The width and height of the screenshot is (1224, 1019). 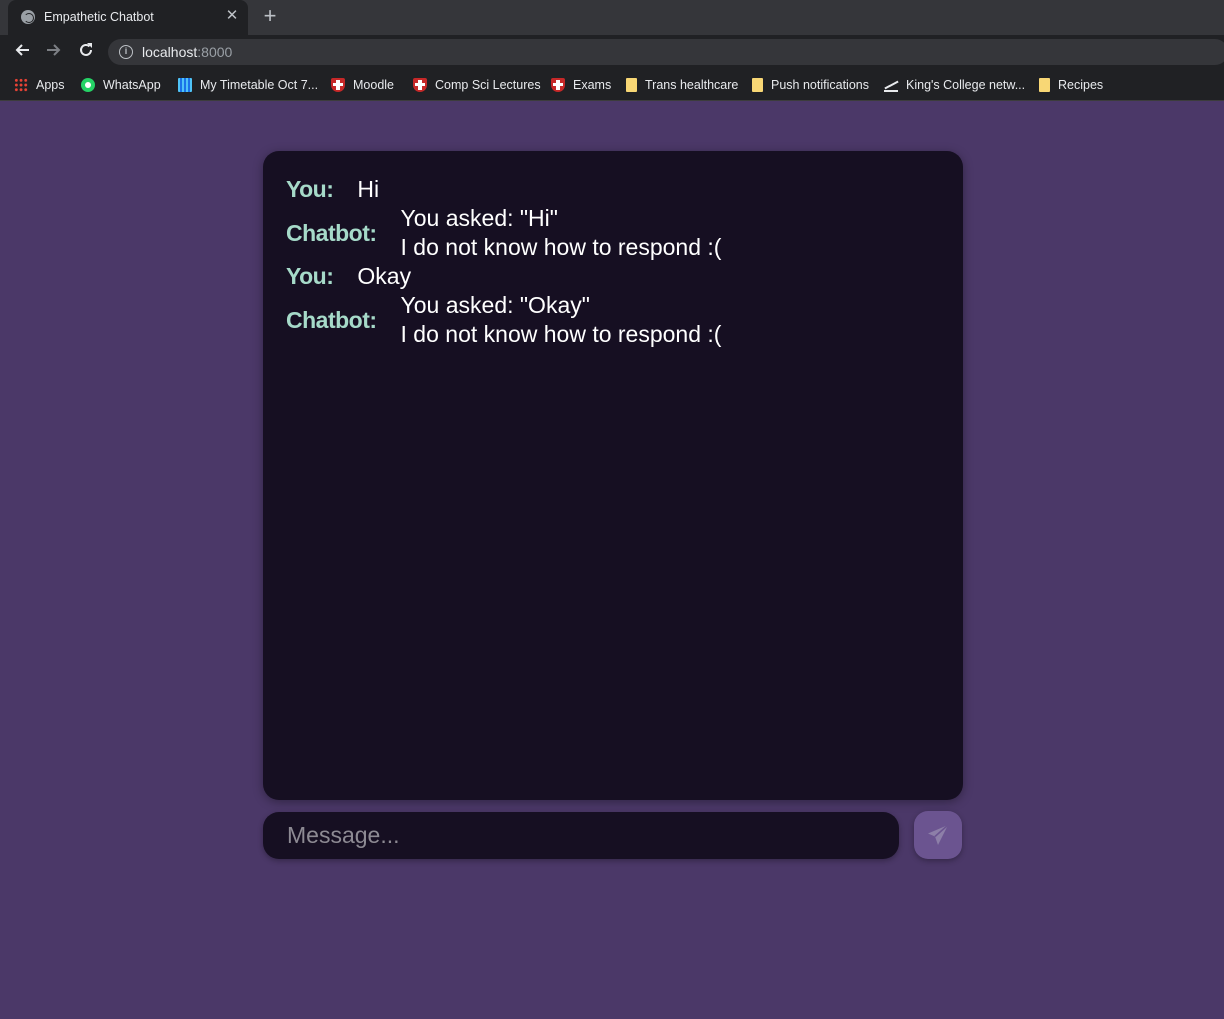 What do you see at coordinates (215, 52) in the screenshot?
I see `url-port: :8000` at bounding box center [215, 52].